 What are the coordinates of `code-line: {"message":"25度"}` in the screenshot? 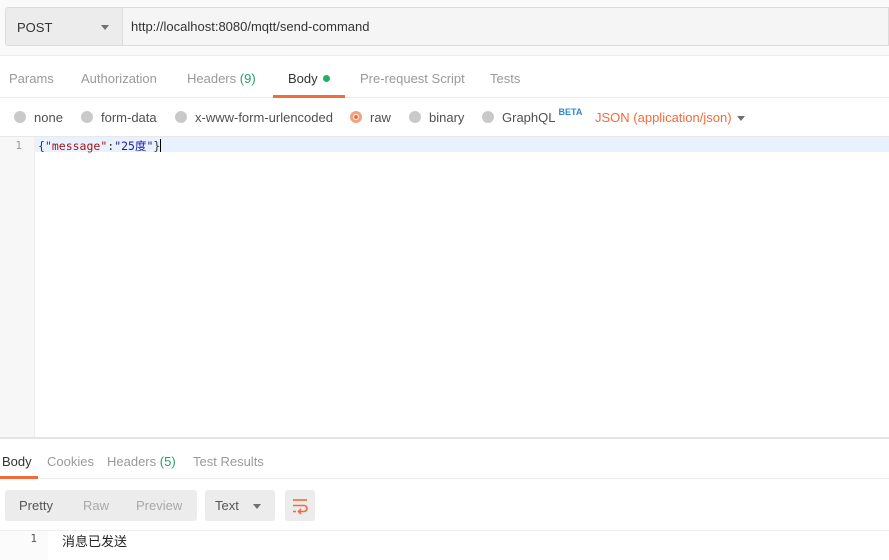 It's located at (100, 146).